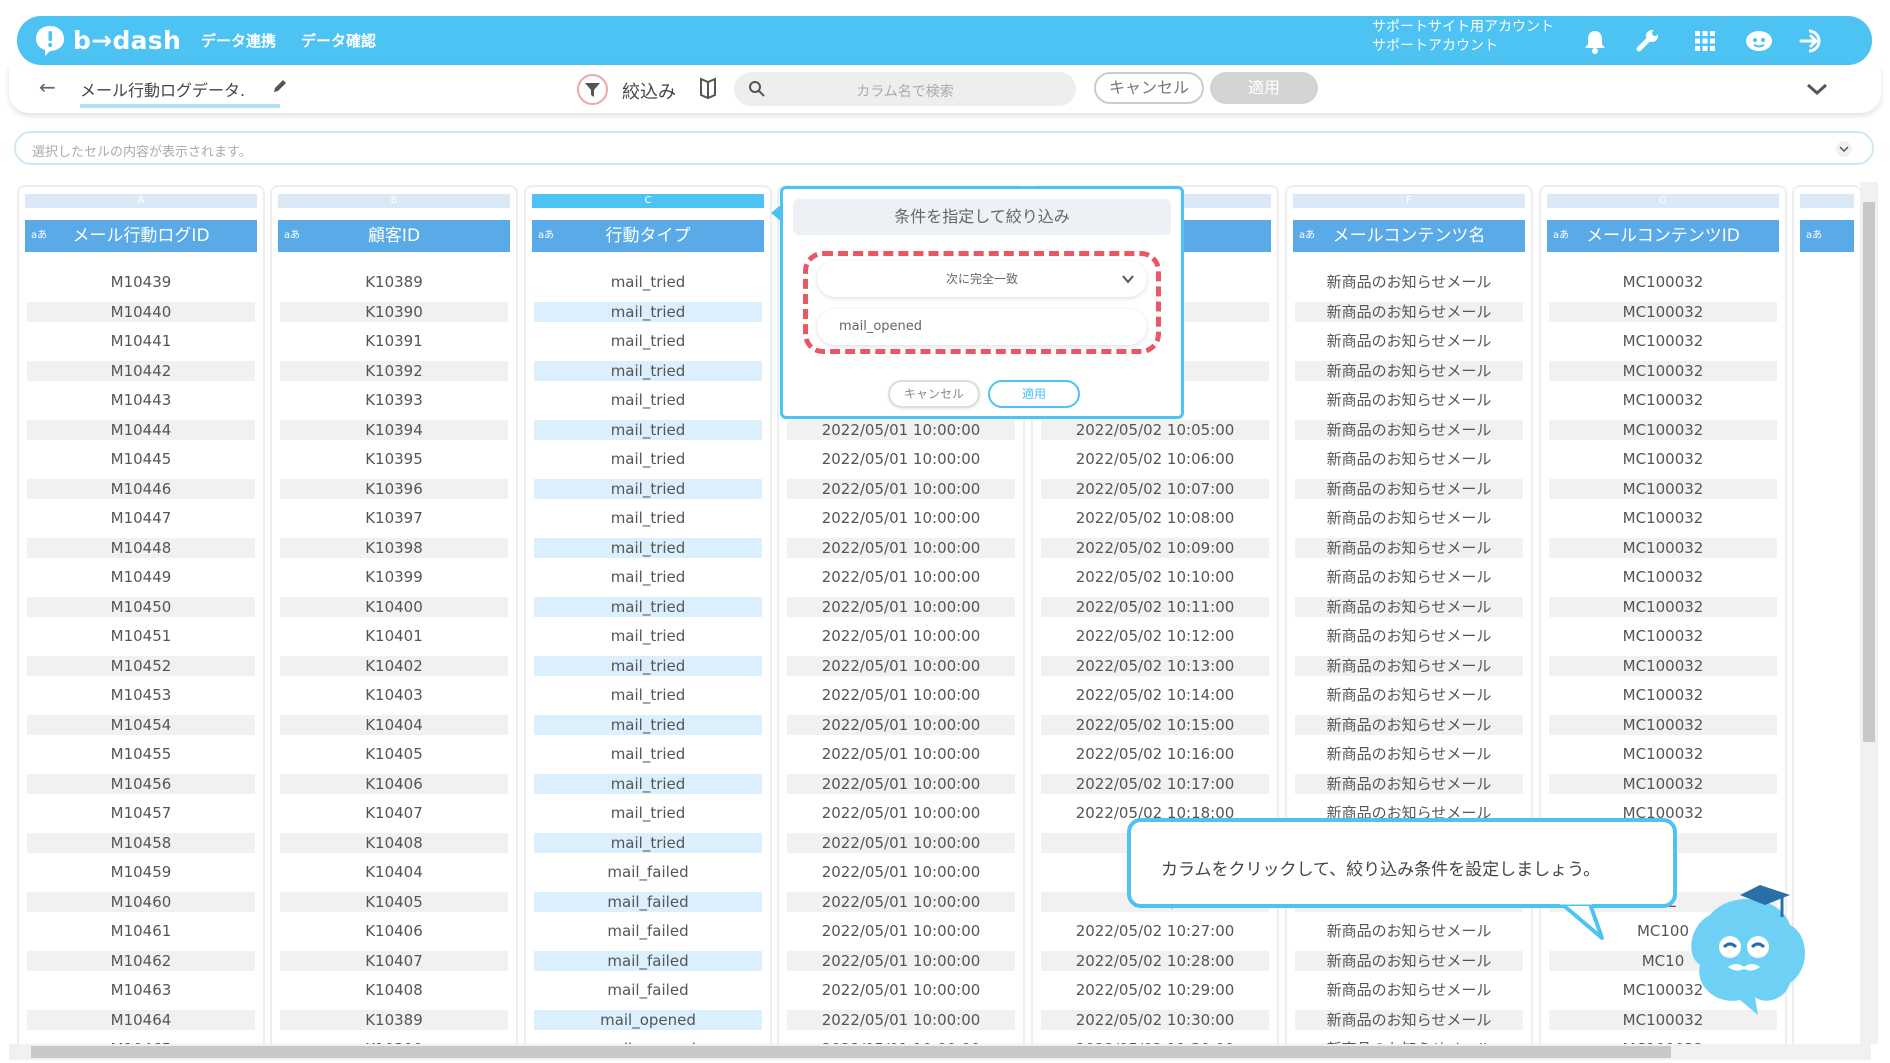 The image size is (1890, 1063). I want to click on logout-icon, so click(1812, 41).